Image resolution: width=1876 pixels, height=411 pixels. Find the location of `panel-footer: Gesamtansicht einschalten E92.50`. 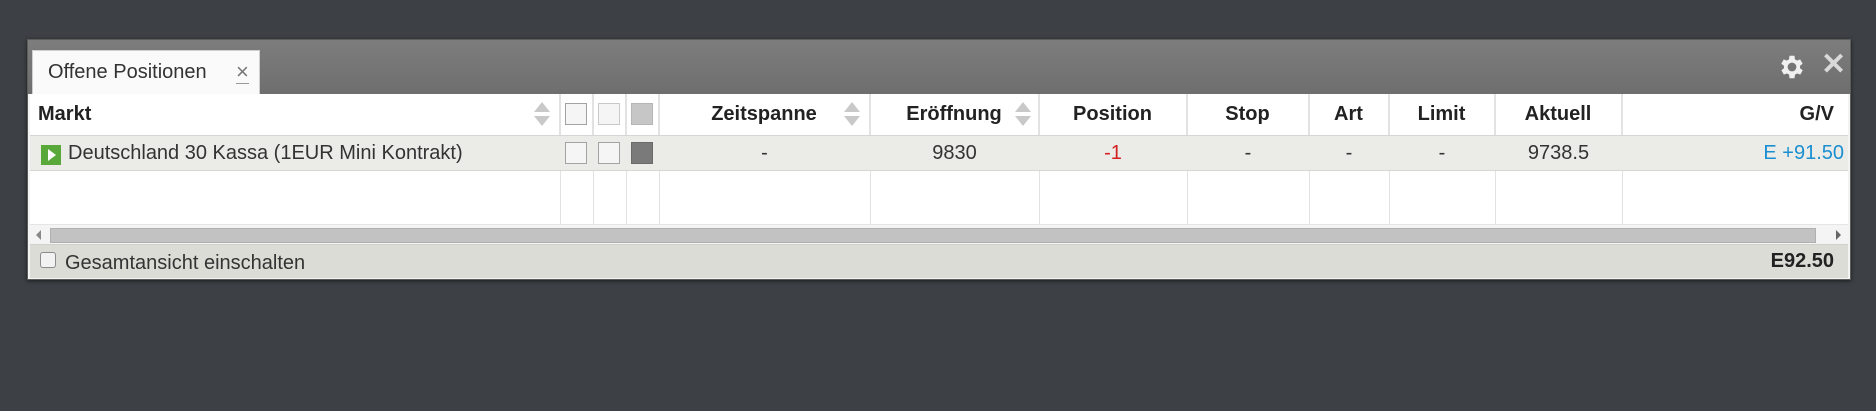

panel-footer: Gesamtansicht einschalten E92.50 is located at coordinates (939, 261).